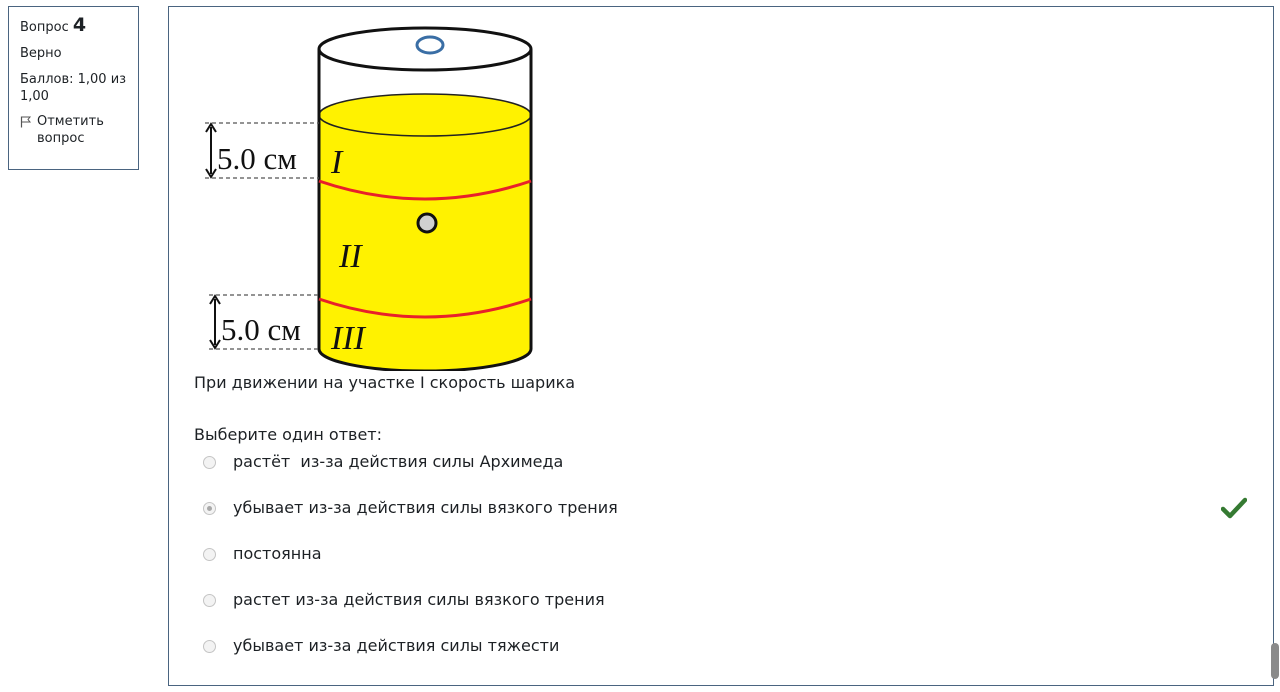 The width and height of the screenshot is (1280, 692). I want to click on cylinder-top, so click(425, 49).